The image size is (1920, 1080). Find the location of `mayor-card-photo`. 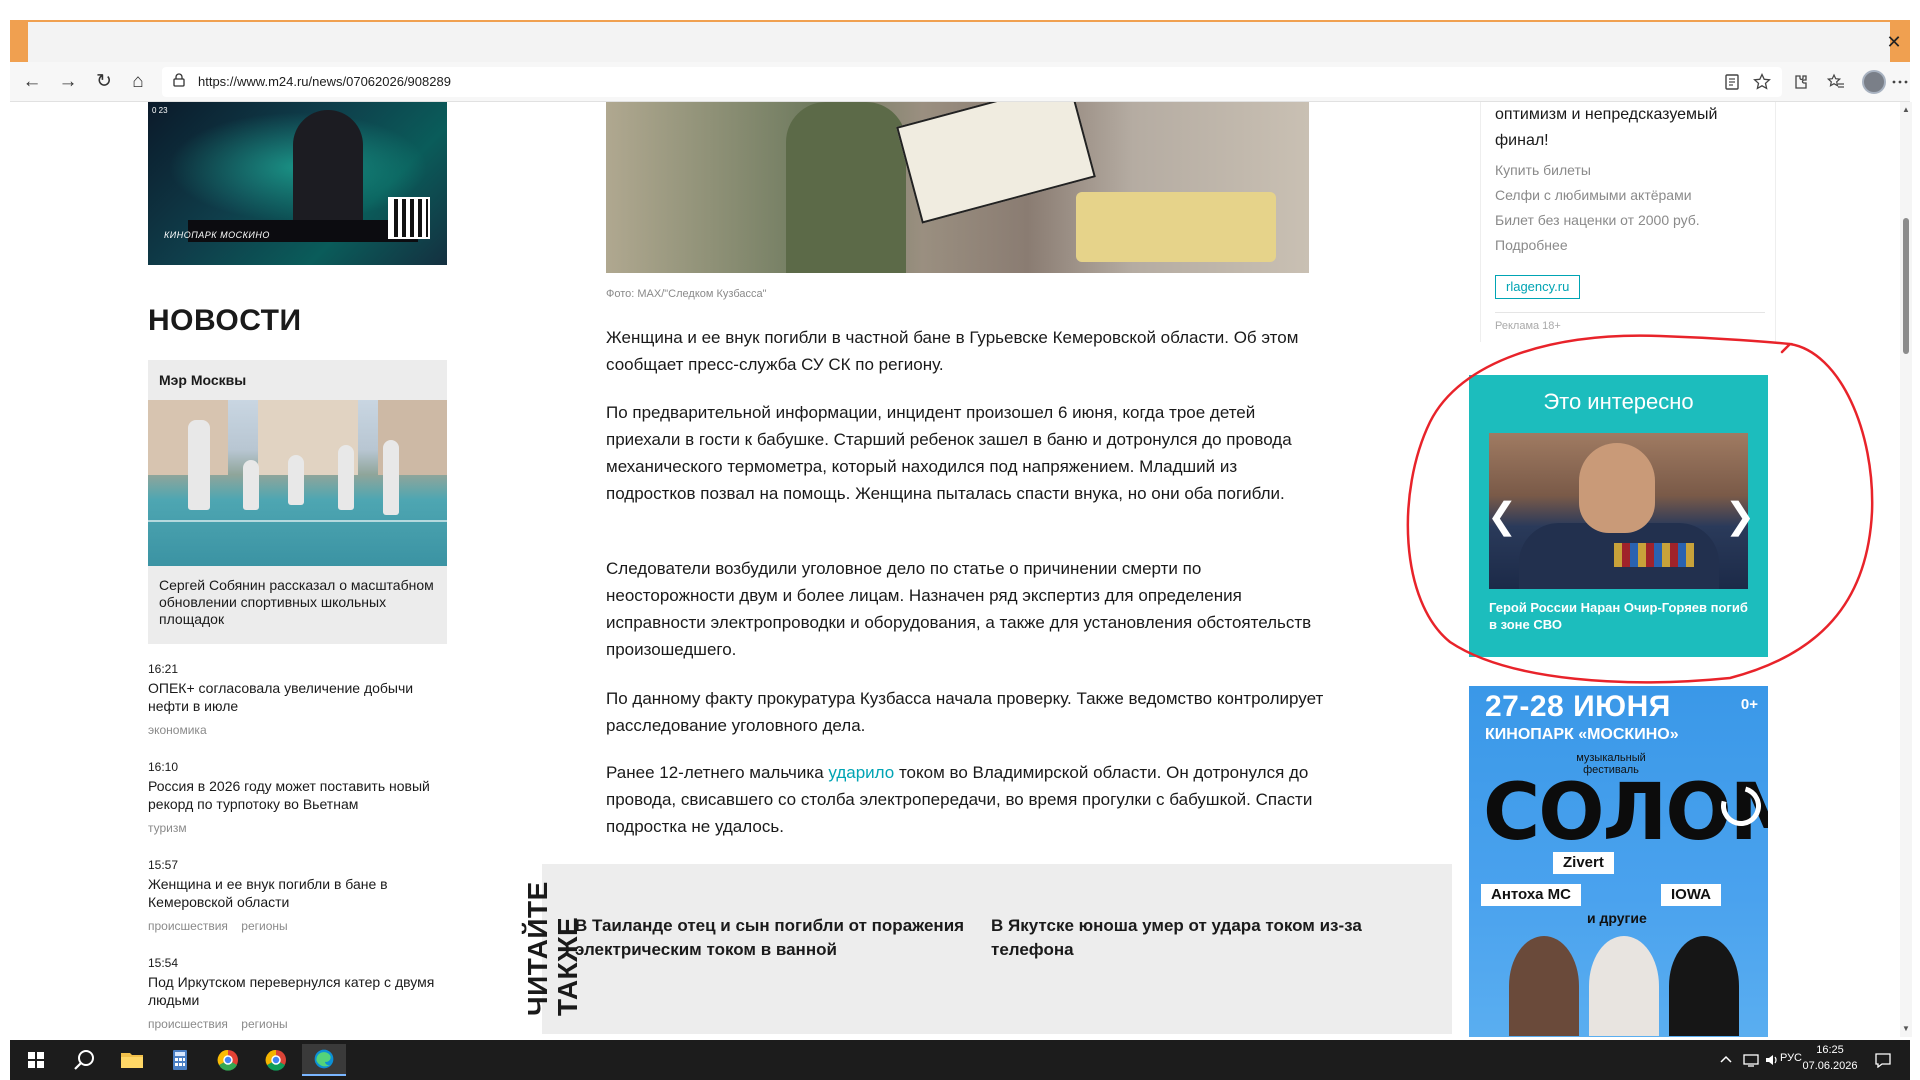

mayor-card-photo is located at coordinates (297, 483).